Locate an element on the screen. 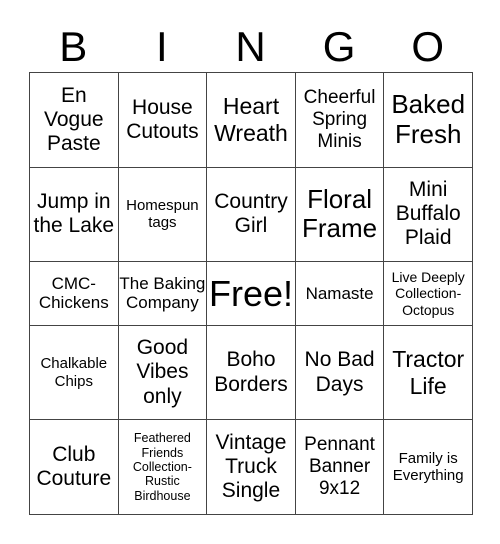 Image resolution: width=500 pixels, height=544 pixels. header-letter-n: N is located at coordinates (250, 46).